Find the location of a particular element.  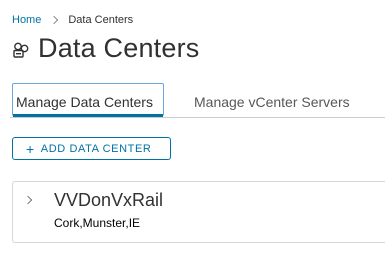

tab-manage-data-centers: Manage Data Centers is located at coordinates (88, 99).